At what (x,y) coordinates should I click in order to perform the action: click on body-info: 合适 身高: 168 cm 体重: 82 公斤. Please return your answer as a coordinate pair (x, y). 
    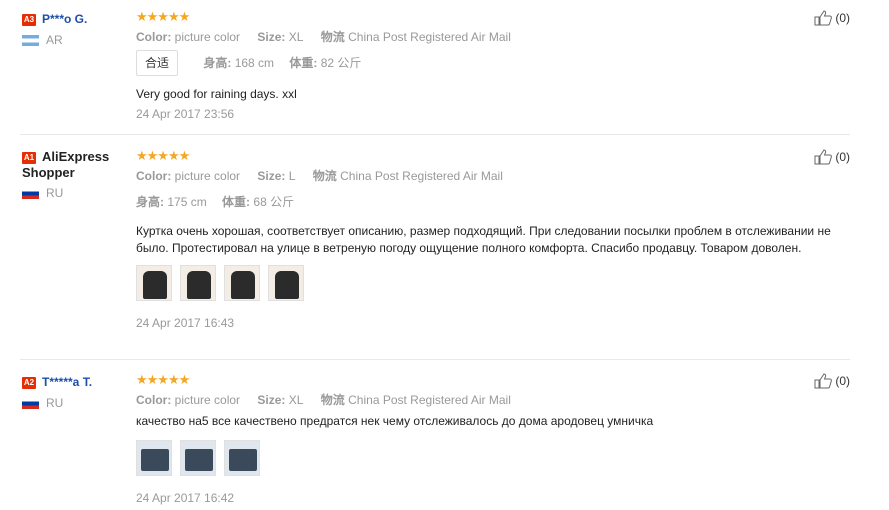
    Looking at the image, I should click on (486, 63).